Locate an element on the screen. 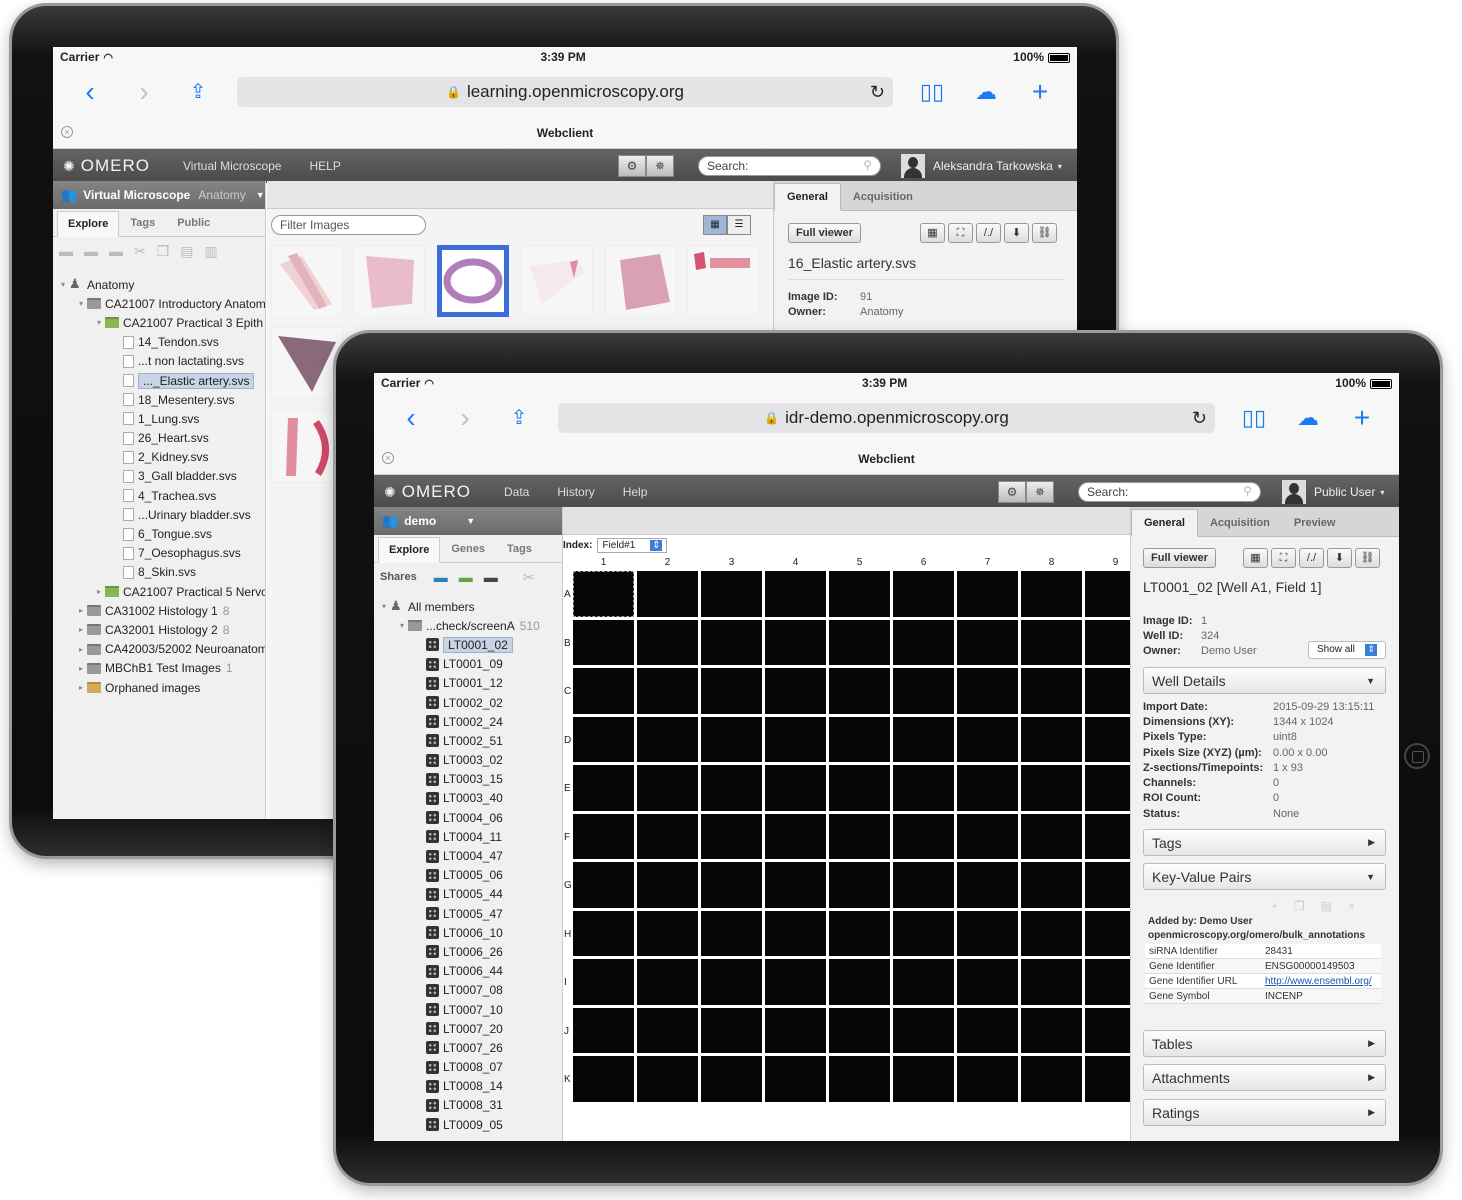  activities-icon: ✵ is located at coordinates (660, 166).